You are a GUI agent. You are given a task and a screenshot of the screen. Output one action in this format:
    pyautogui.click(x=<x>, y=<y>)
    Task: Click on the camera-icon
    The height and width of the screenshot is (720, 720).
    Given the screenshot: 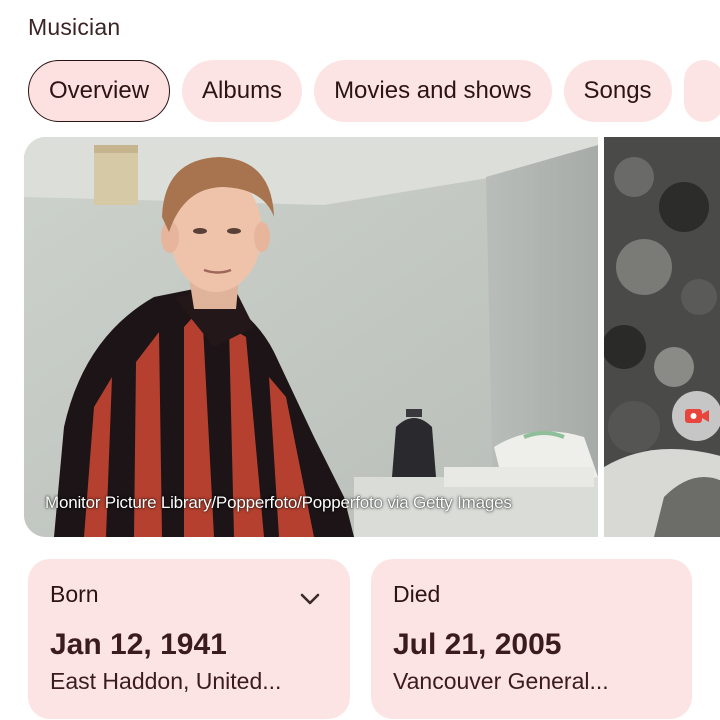 What is the action you would take?
    pyautogui.click(x=696, y=416)
    